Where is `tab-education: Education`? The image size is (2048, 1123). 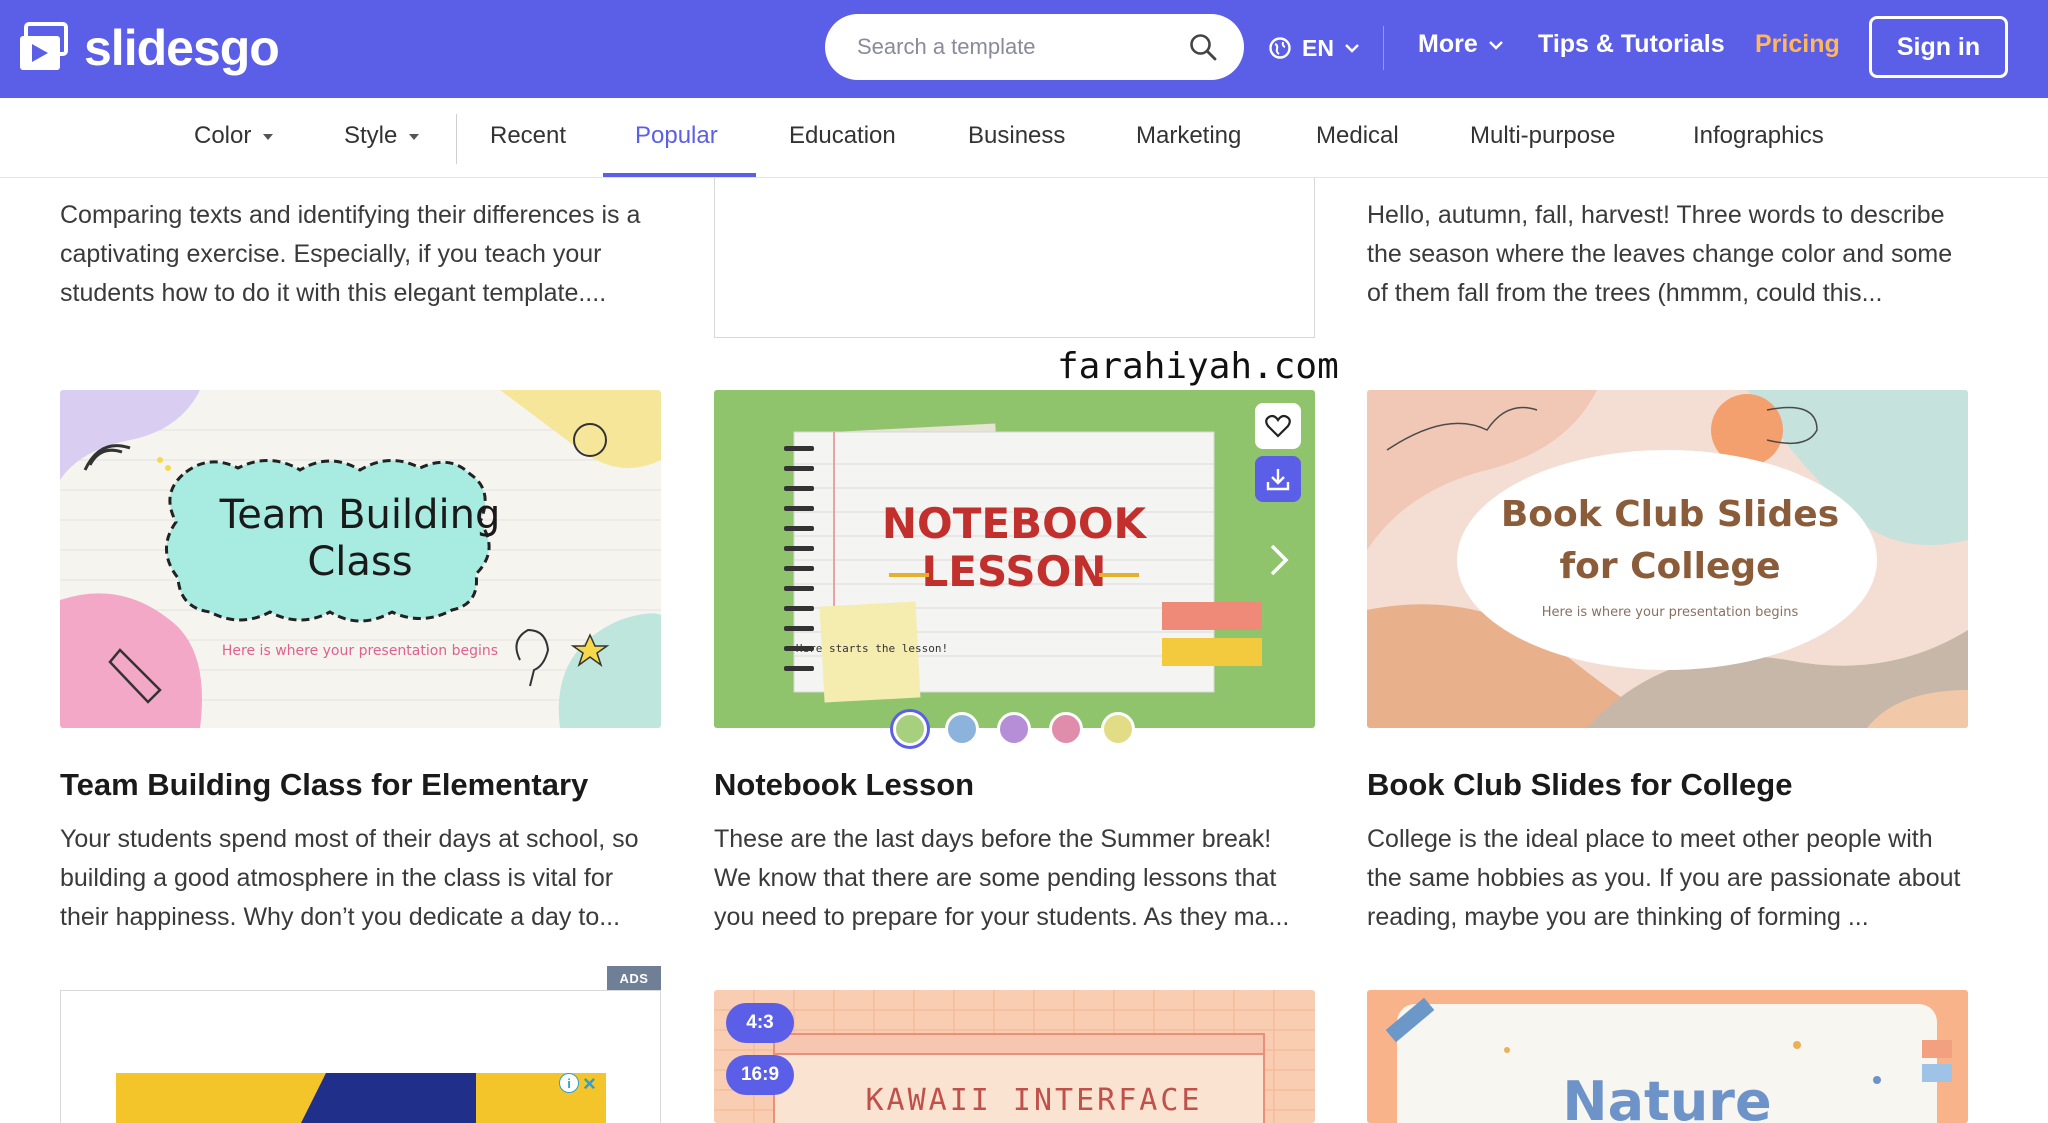
tab-education: Education is located at coordinates (842, 136).